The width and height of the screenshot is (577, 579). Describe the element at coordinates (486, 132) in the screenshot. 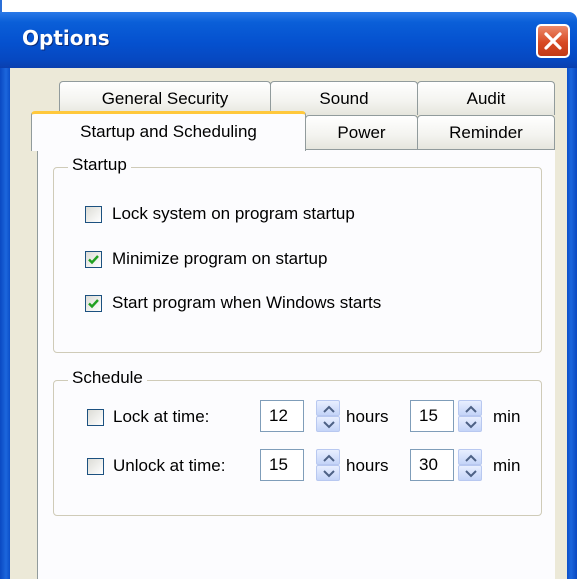

I see `tab-reminder: Reminder` at that location.